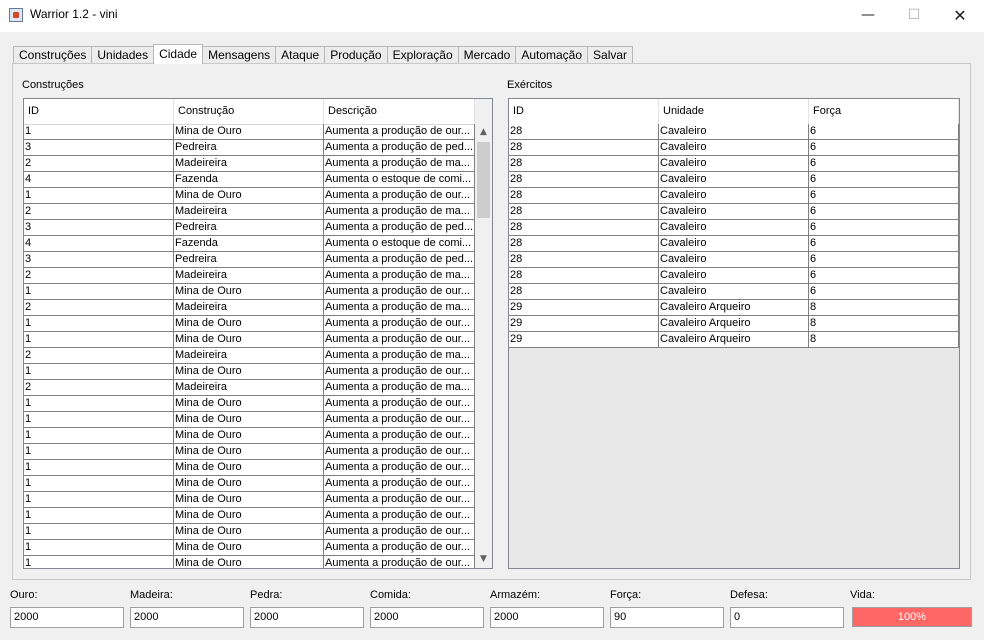 The width and height of the screenshot is (984, 640). What do you see at coordinates (552, 55) in the screenshot?
I see `tab-8: Automação` at bounding box center [552, 55].